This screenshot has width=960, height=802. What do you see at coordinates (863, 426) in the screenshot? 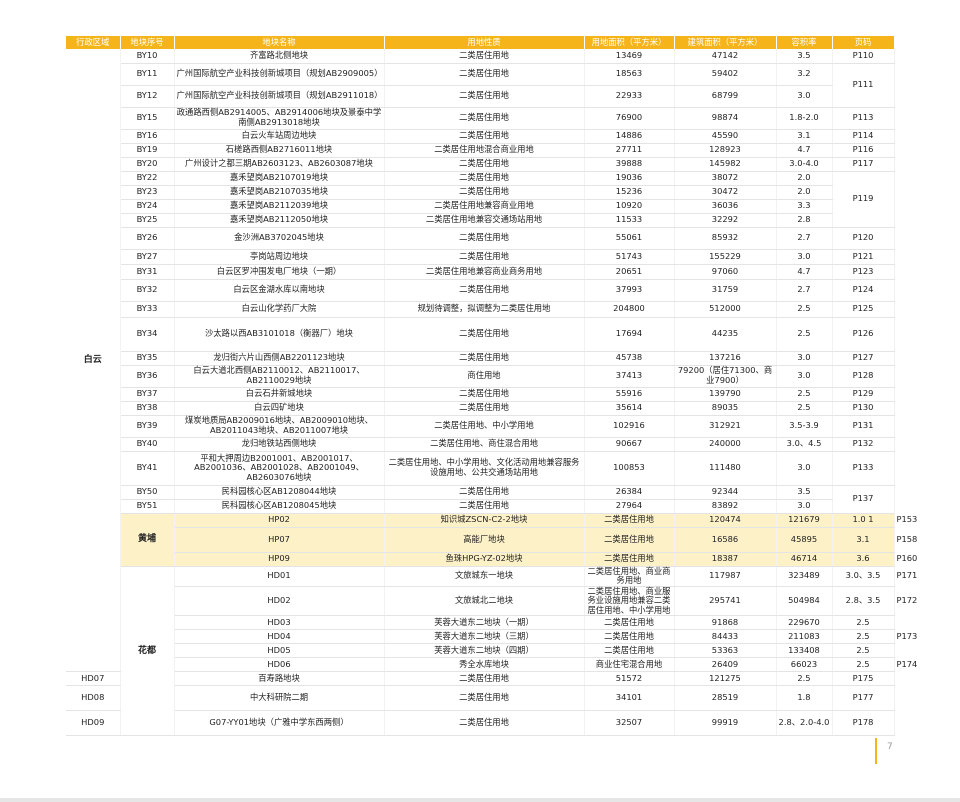
I see `page-ref-cell: P131` at bounding box center [863, 426].